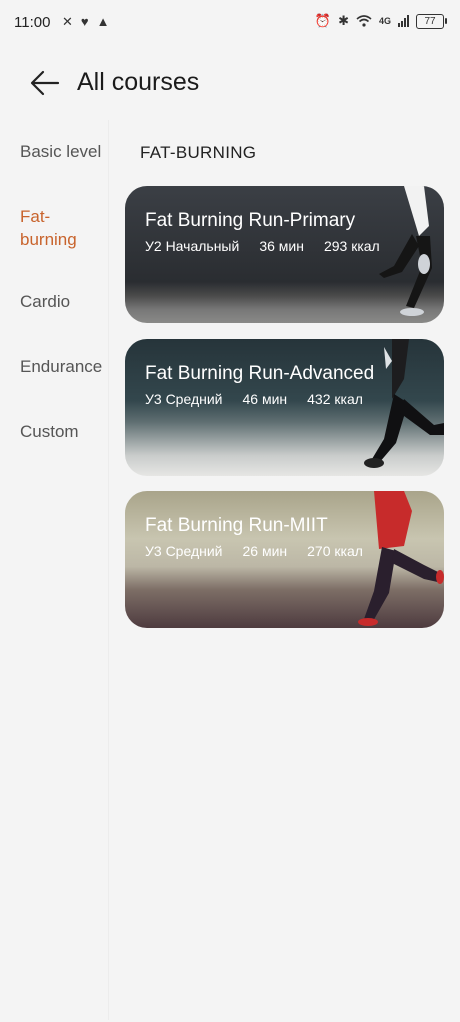  I want to click on course-level: У2 Начальный, so click(192, 246).